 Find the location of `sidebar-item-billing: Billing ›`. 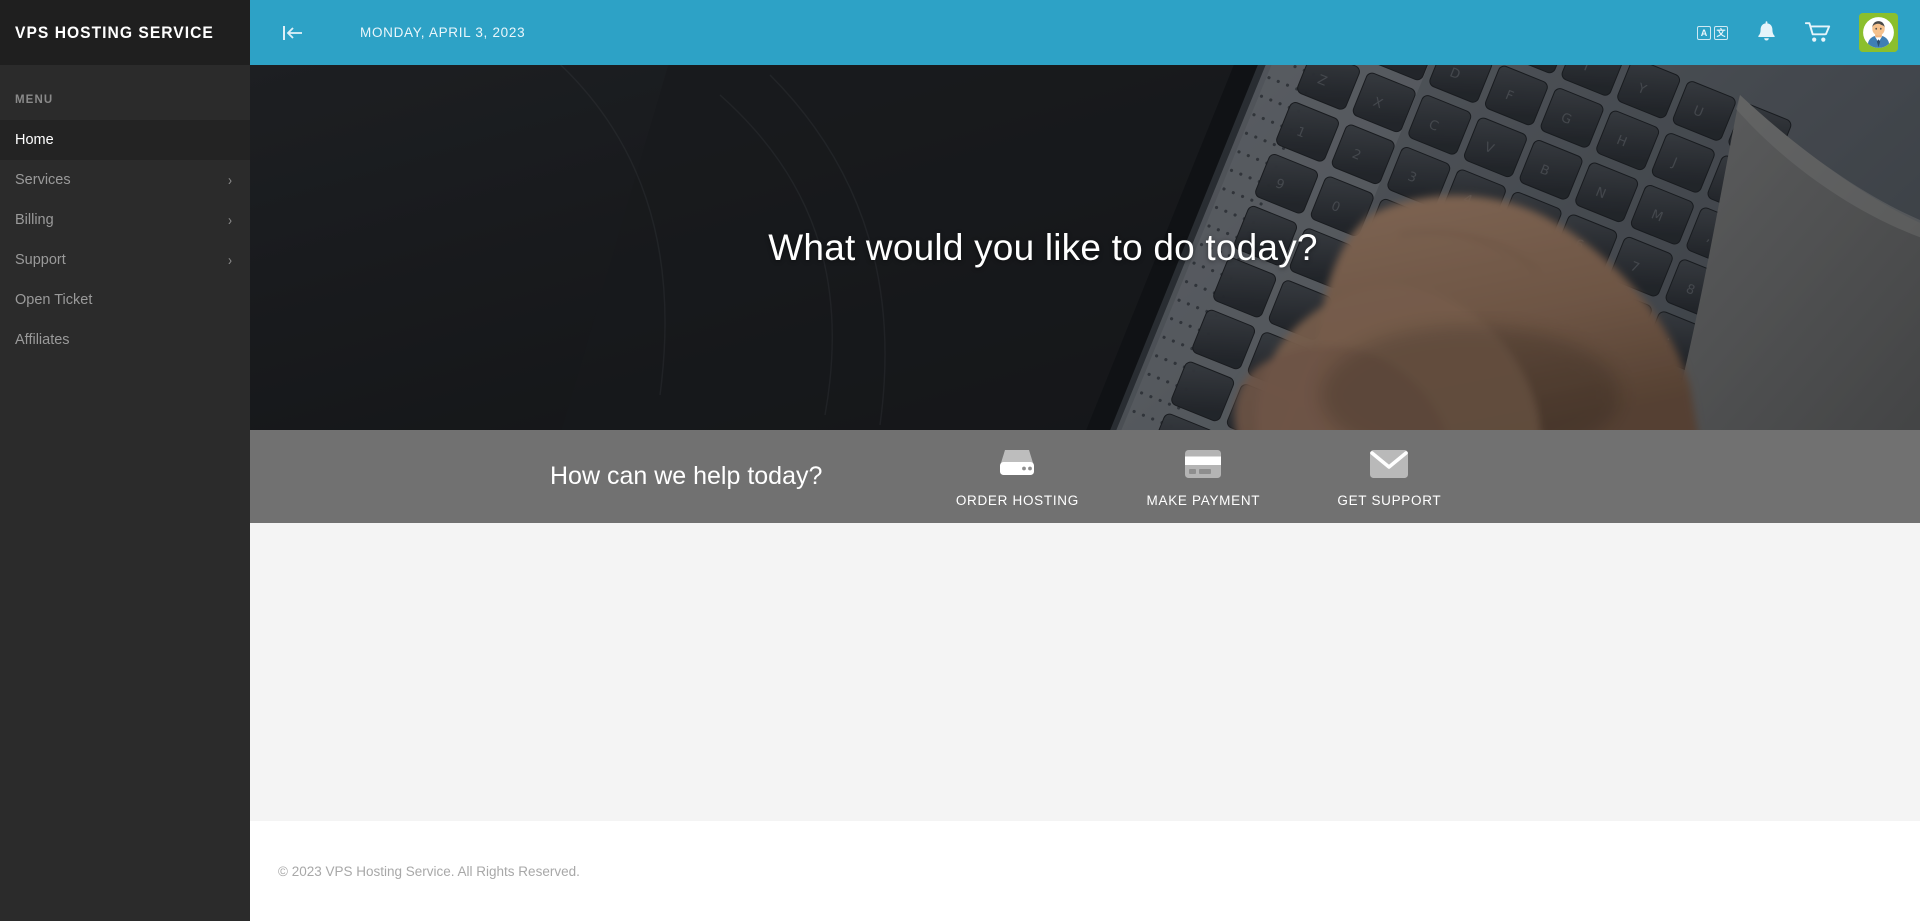

sidebar-item-billing: Billing › is located at coordinates (125, 220).